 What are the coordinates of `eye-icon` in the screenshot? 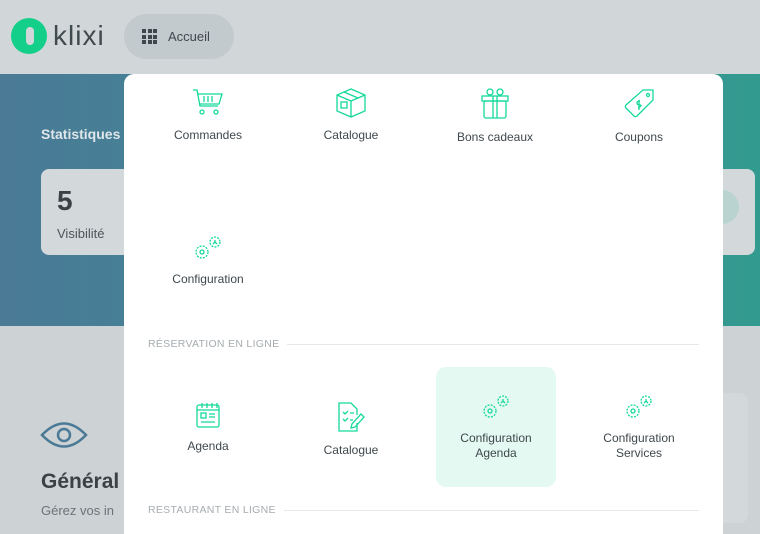 It's located at (64, 435).